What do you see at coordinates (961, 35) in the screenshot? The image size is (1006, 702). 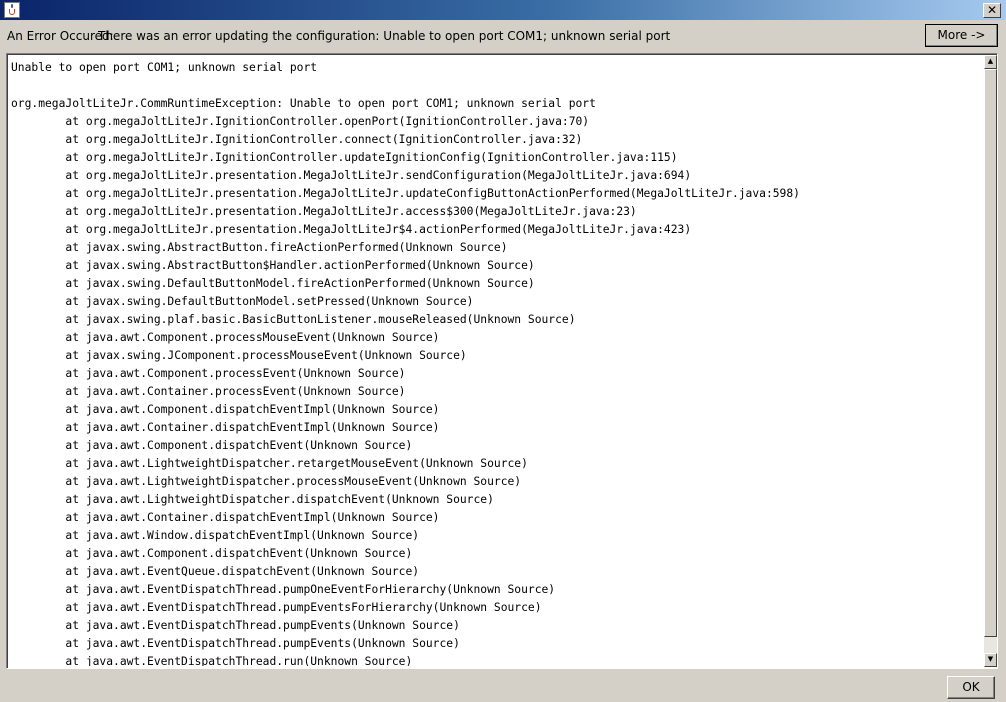 I see `more-button: More ->` at bounding box center [961, 35].